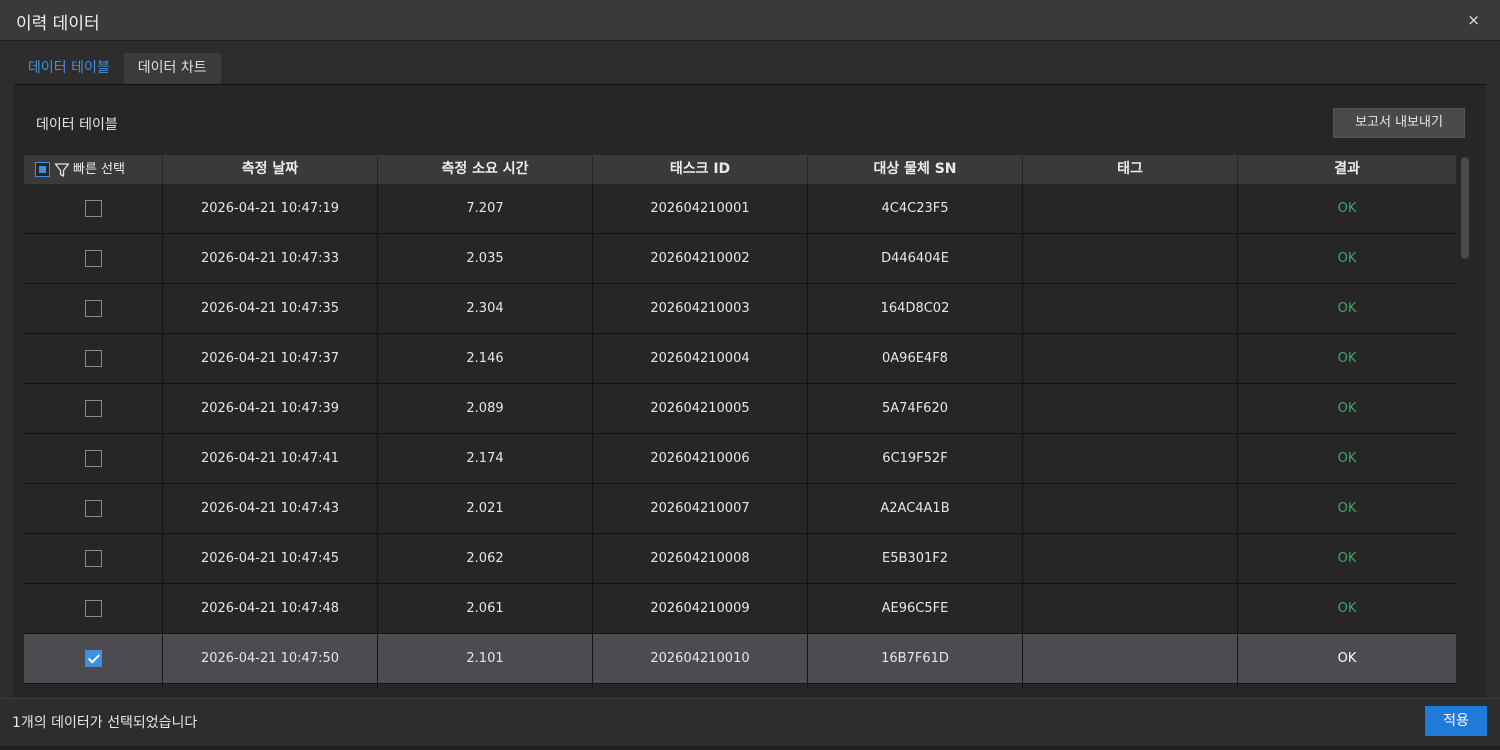  Describe the element at coordinates (700, 458) in the screenshot. I see `cell-task-id: 202604210006` at that location.